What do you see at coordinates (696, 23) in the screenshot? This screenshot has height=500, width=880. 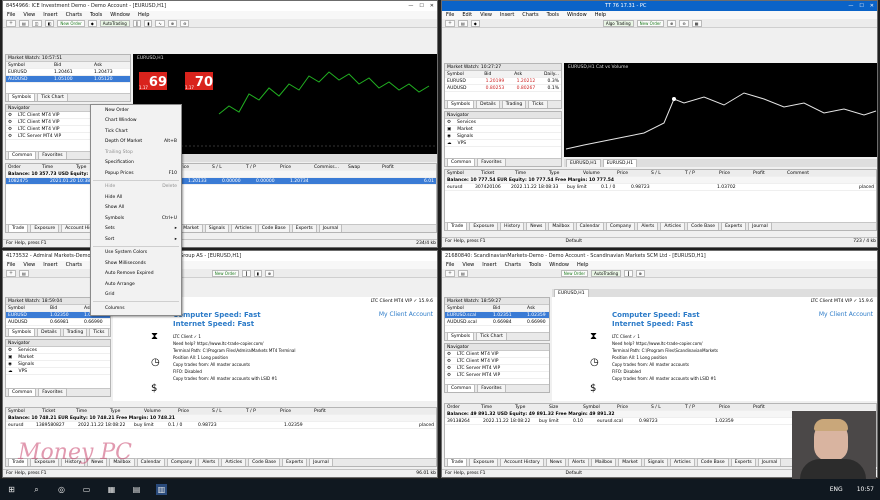 I see `grid-icon: ▦` at bounding box center [696, 23].